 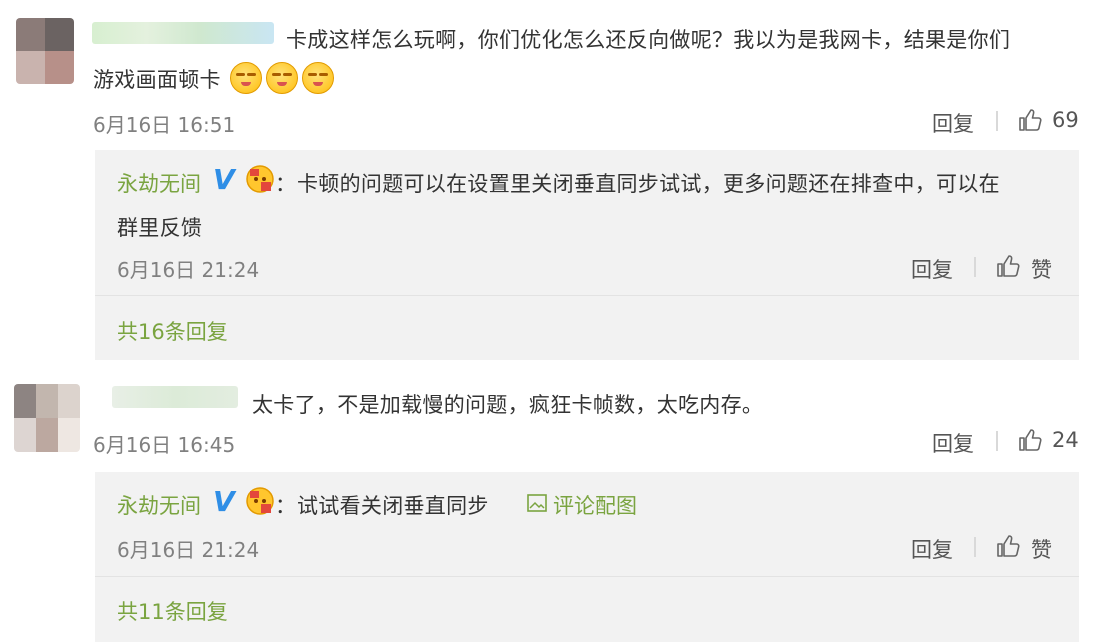 I want to click on comment-image-link: 评论配图, so click(x=595, y=505).